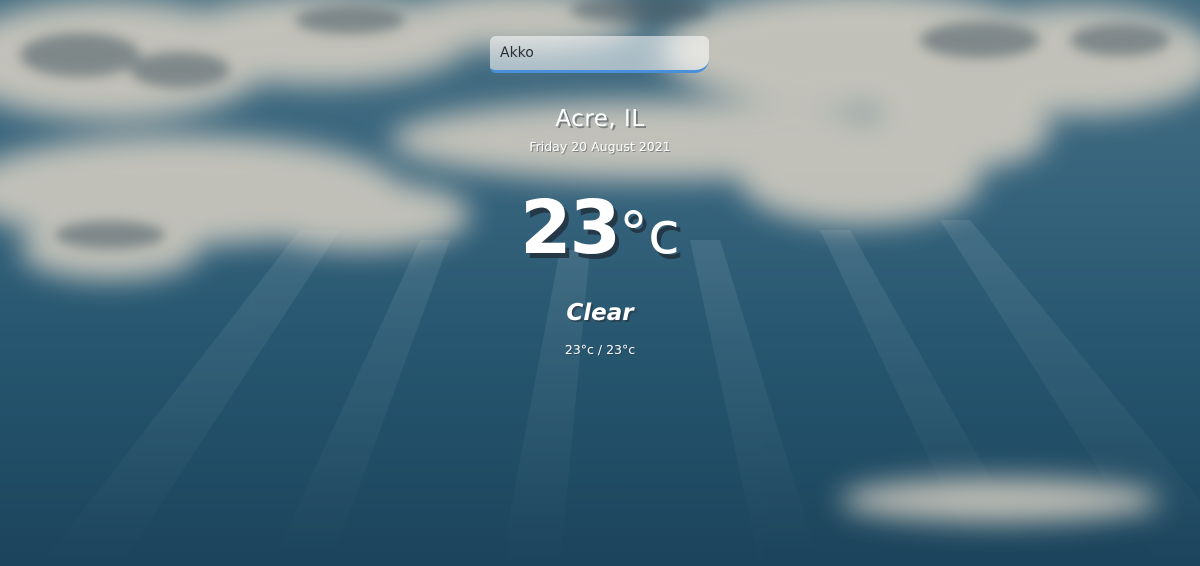 The height and width of the screenshot is (566, 1200). Describe the element at coordinates (600, 146) in the screenshot. I see `current-date: Friday 20 August 2021` at that location.